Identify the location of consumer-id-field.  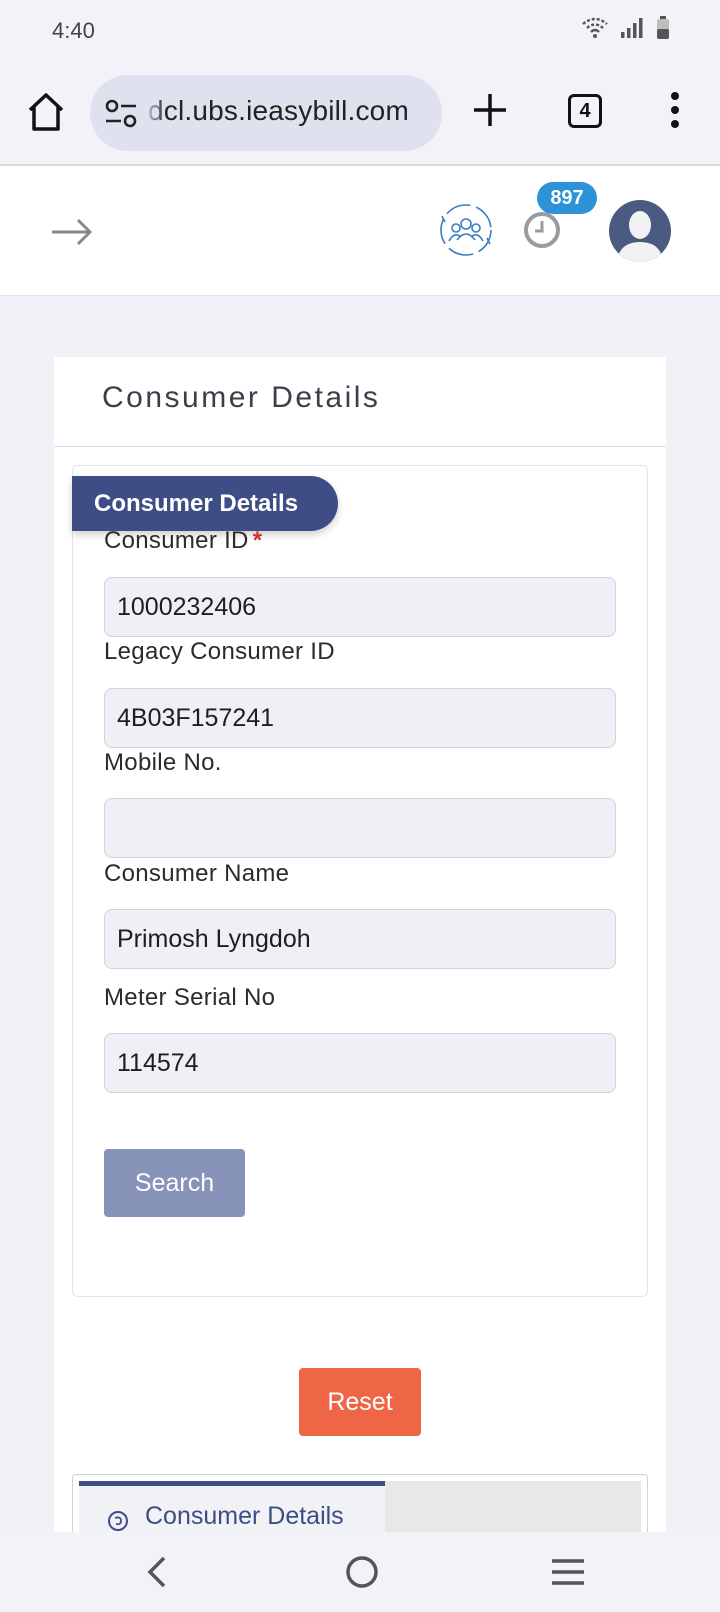
(360, 607).